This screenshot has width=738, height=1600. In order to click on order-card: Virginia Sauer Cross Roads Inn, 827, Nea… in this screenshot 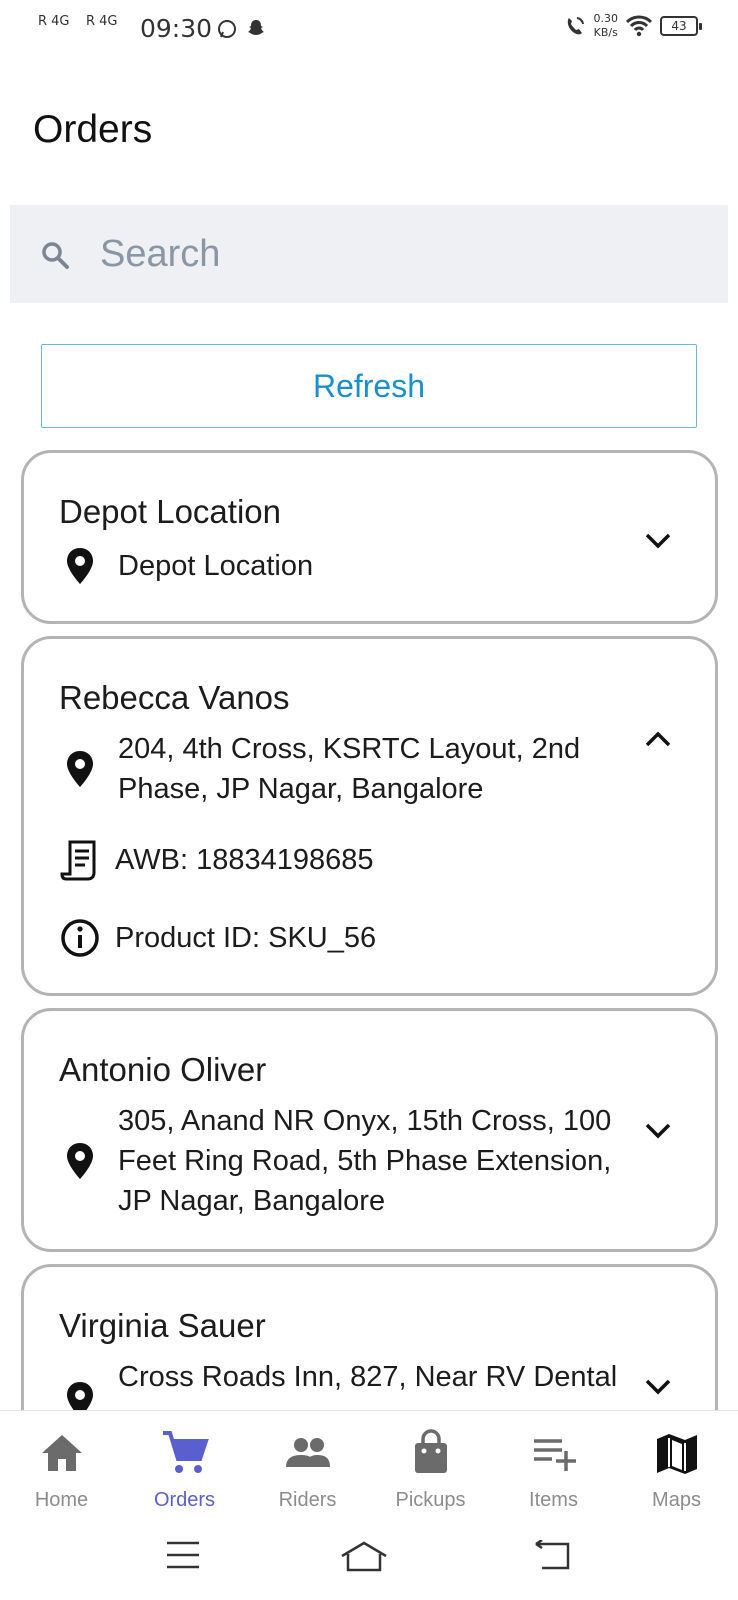, I will do `click(369, 1337)`.